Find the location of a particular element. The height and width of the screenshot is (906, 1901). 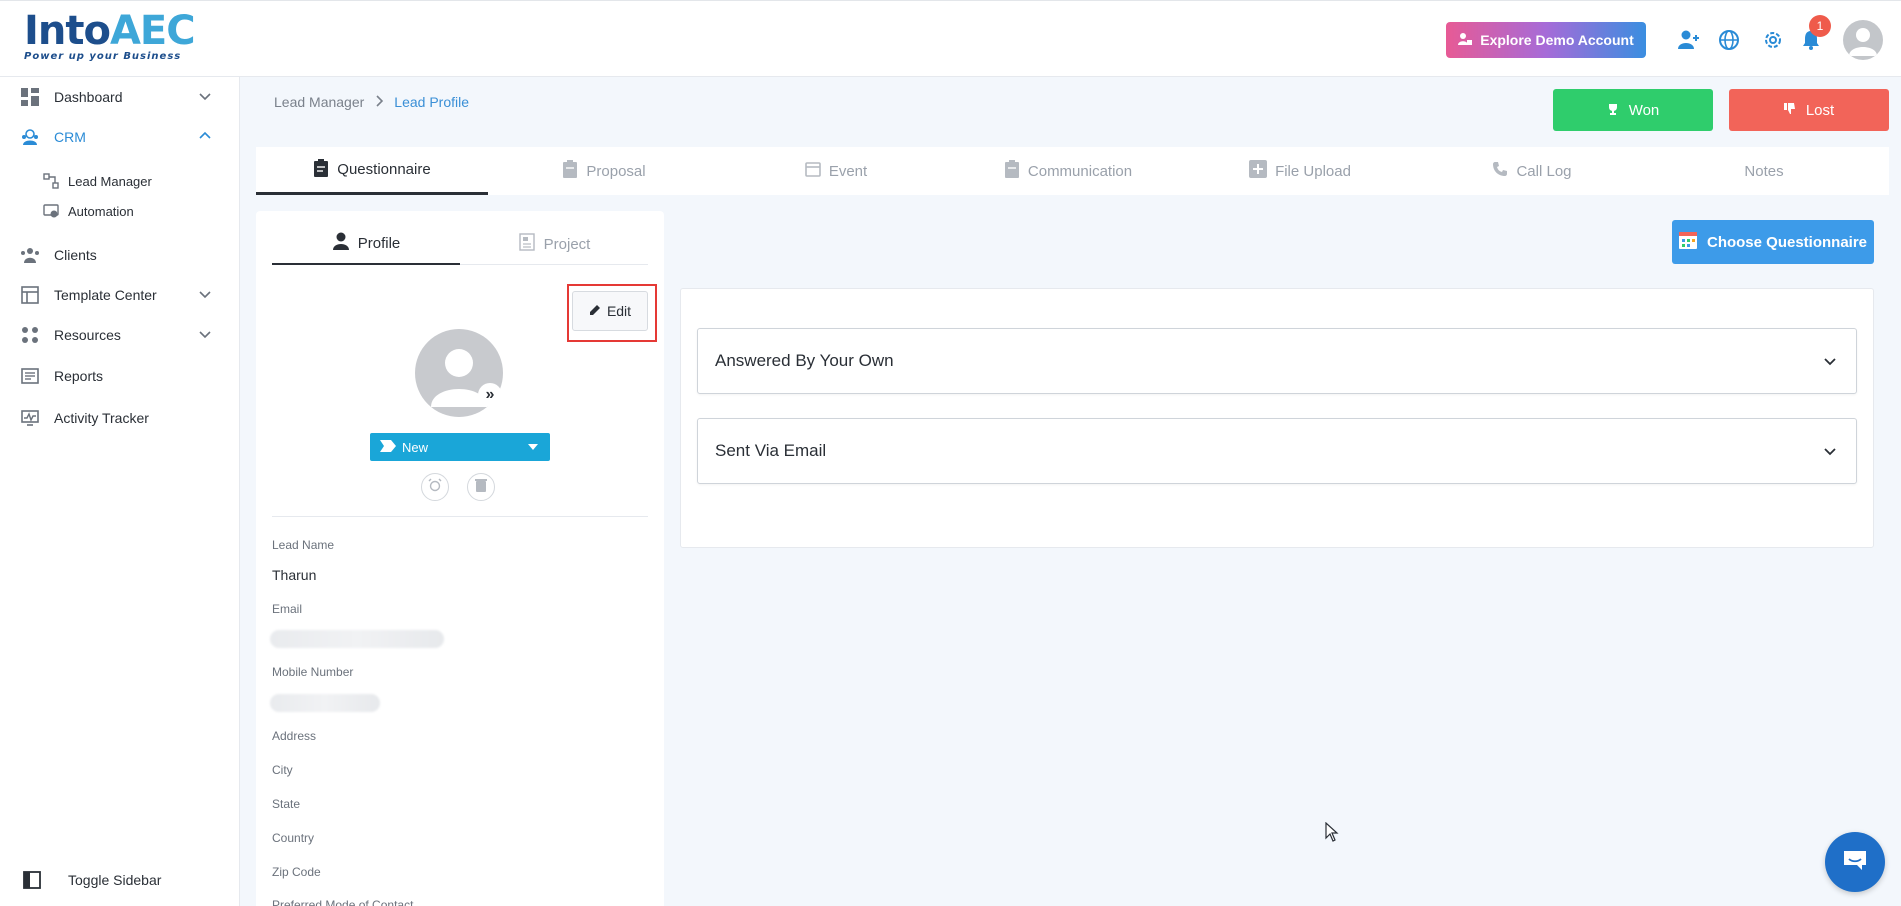

tab-questionnaire: Questionnaire is located at coordinates (372, 171).